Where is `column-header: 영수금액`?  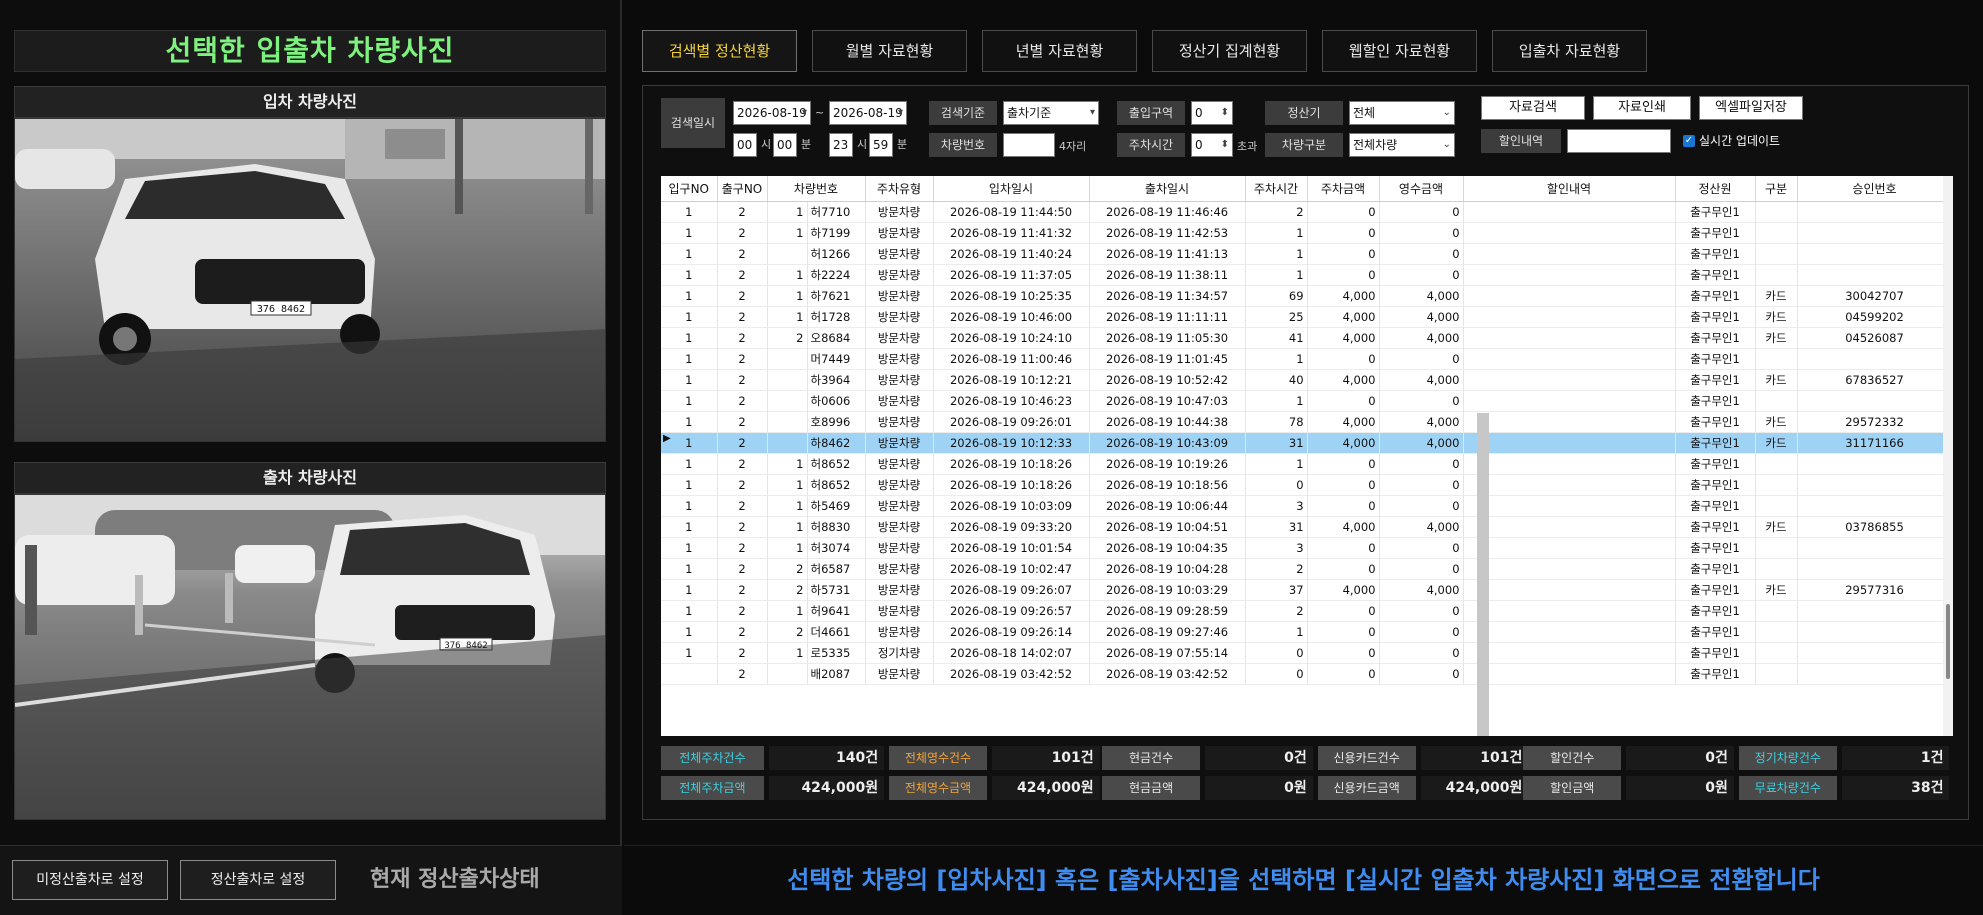
column-header: 영수금액 is located at coordinates (1421, 189).